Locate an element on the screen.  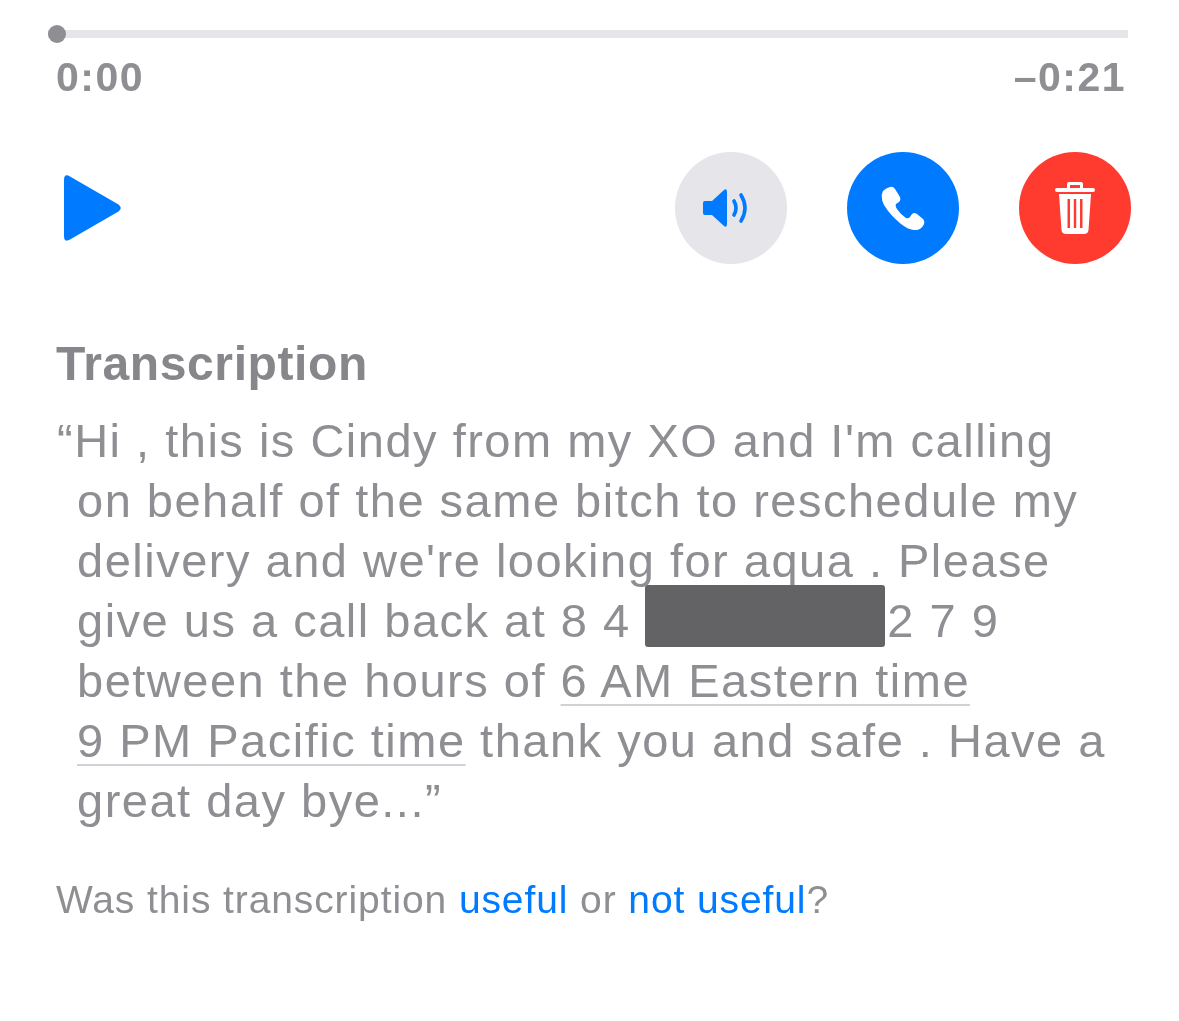
section-heading: Transcription is located at coordinates (212, 364).